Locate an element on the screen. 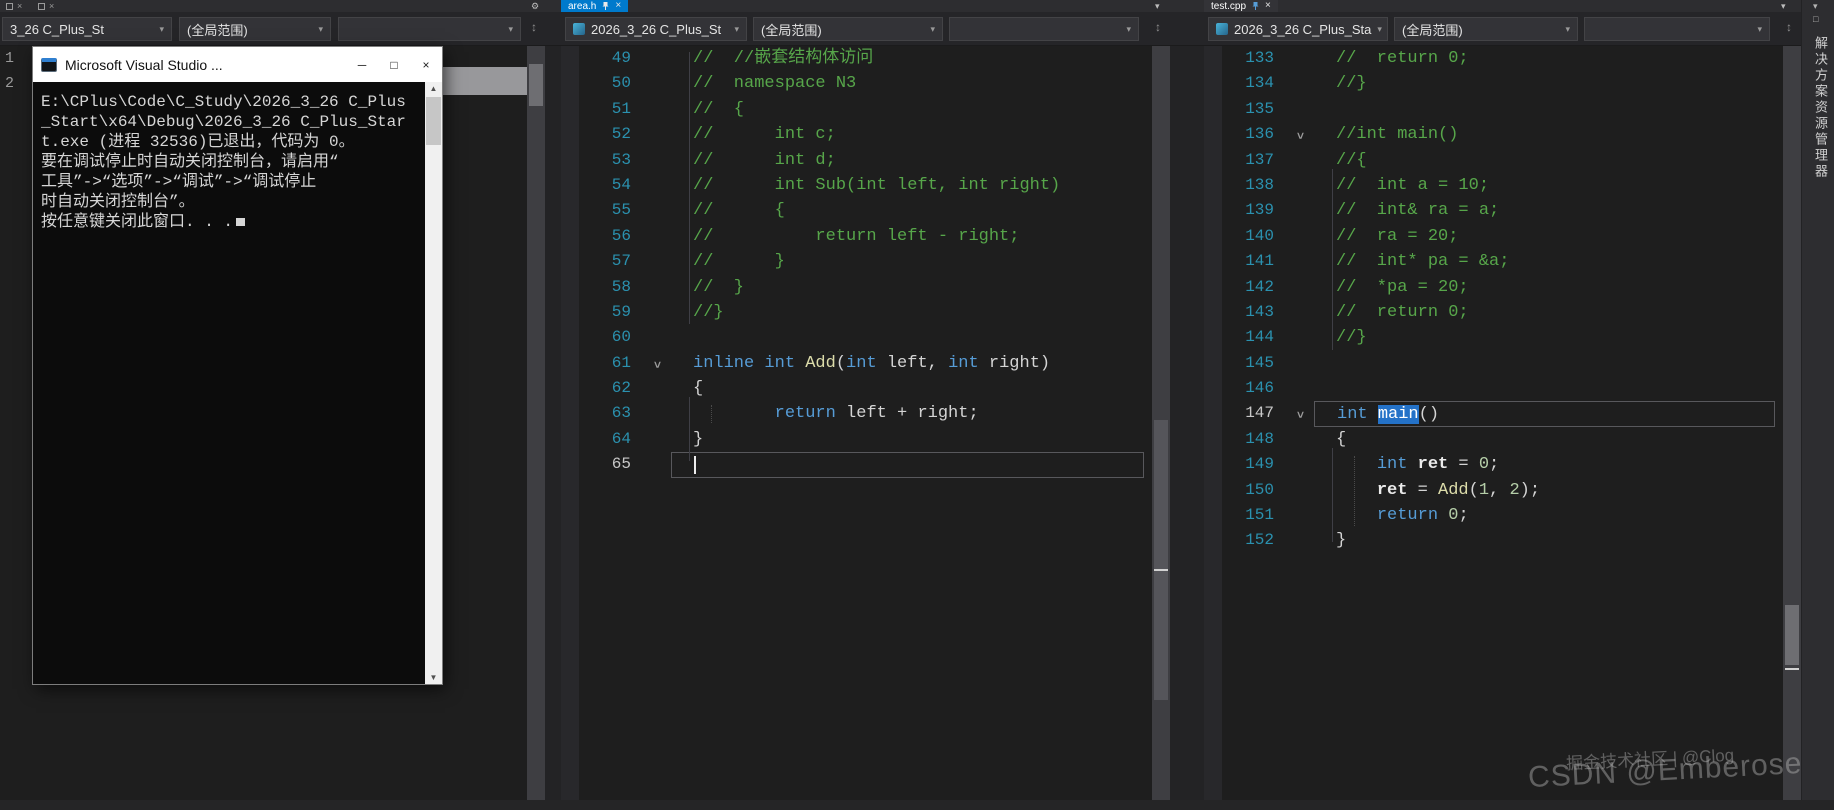  code-text: return left + right; is located at coordinates (907, 413).